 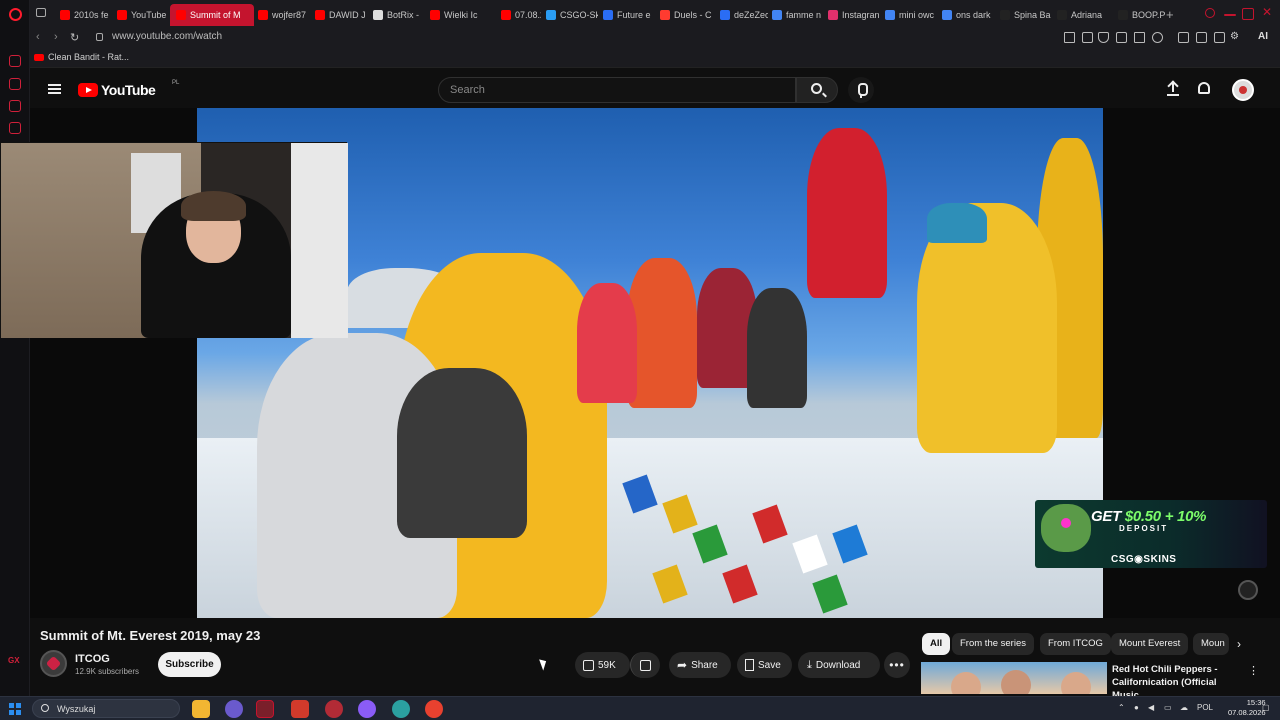 What do you see at coordinates (1243, 90) in the screenshot?
I see `avatar` at bounding box center [1243, 90].